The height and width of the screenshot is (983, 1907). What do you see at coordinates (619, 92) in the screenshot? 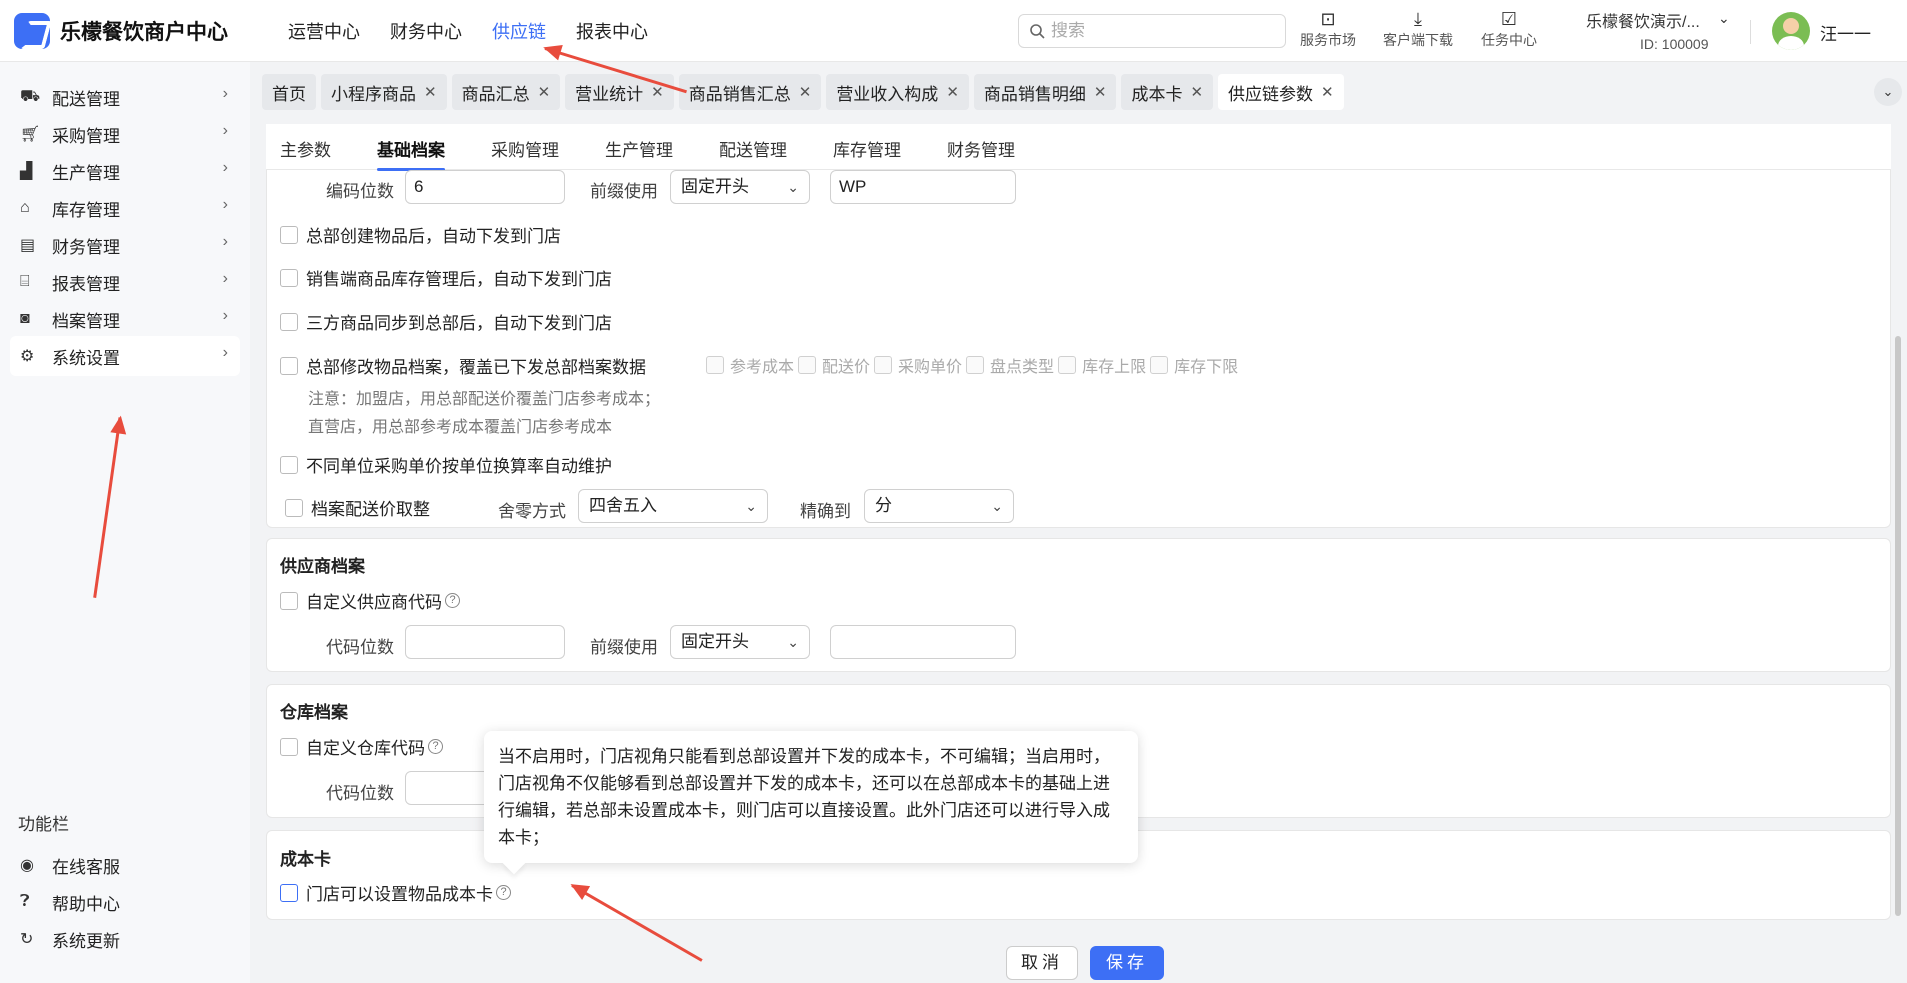
I see `tab-business-stats: 营业统计 ✕` at bounding box center [619, 92].